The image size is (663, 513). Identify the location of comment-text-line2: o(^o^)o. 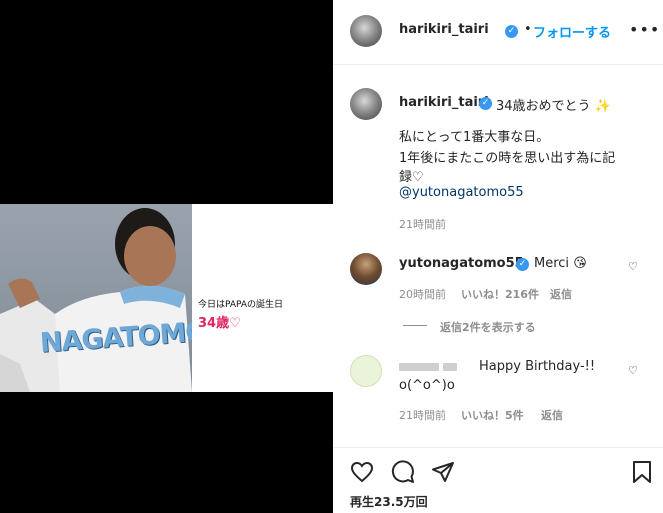
(427, 385).